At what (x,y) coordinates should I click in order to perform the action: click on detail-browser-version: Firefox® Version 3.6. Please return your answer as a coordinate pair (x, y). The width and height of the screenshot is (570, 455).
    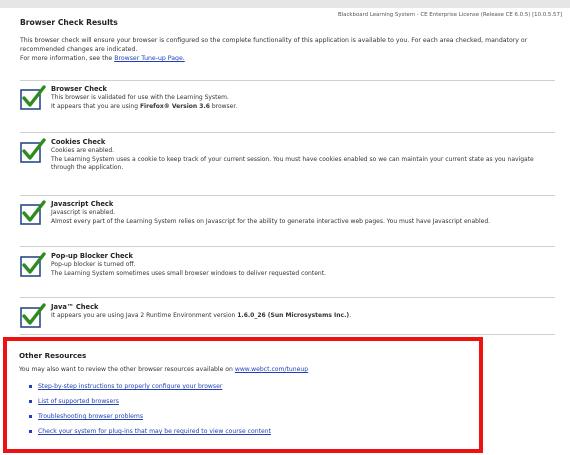
    Looking at the image, I should click on (174, 106).